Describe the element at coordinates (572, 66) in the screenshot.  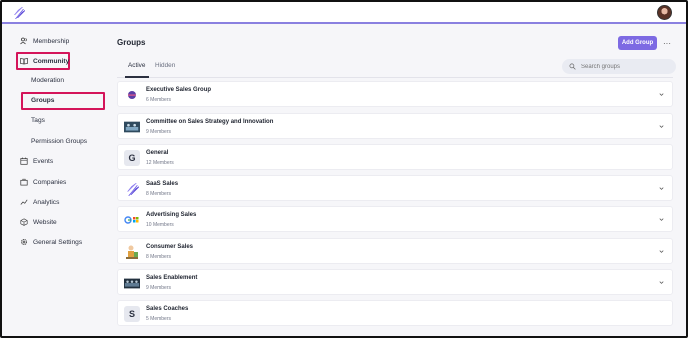
I see `search-icon` at that location.